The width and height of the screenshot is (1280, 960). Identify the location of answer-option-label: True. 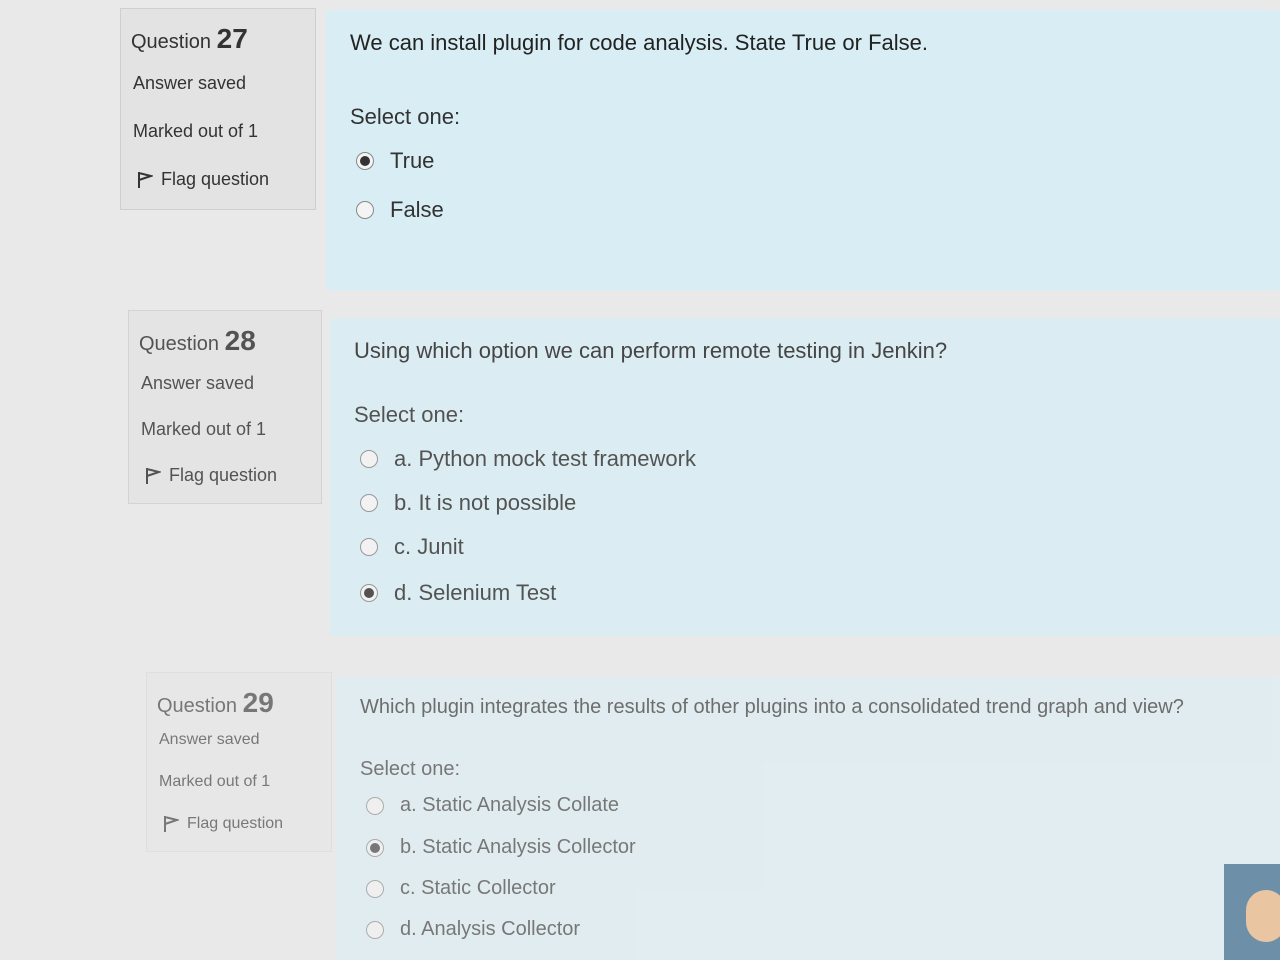
(412, 160).